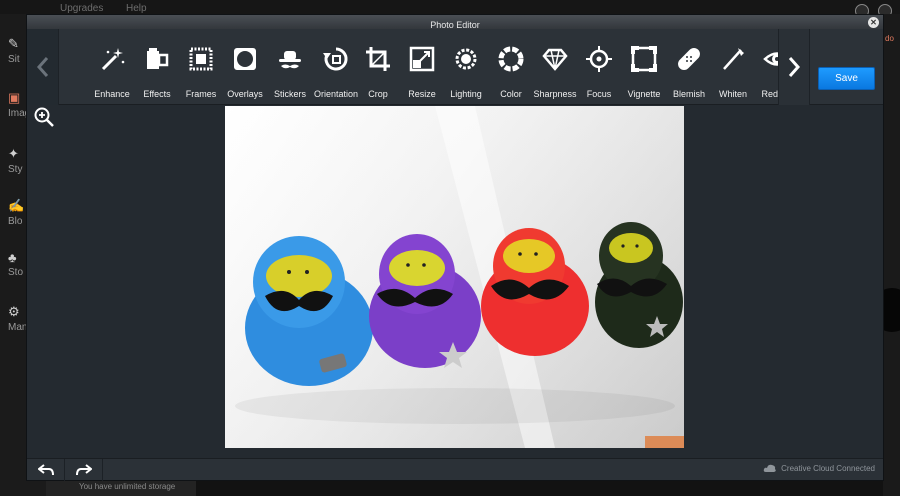 This screenshot has width=900, height=496. What do you see at coordinates (422, 59) in the screenshot?
I see `resize-icon` at bounding box center [422, 59].